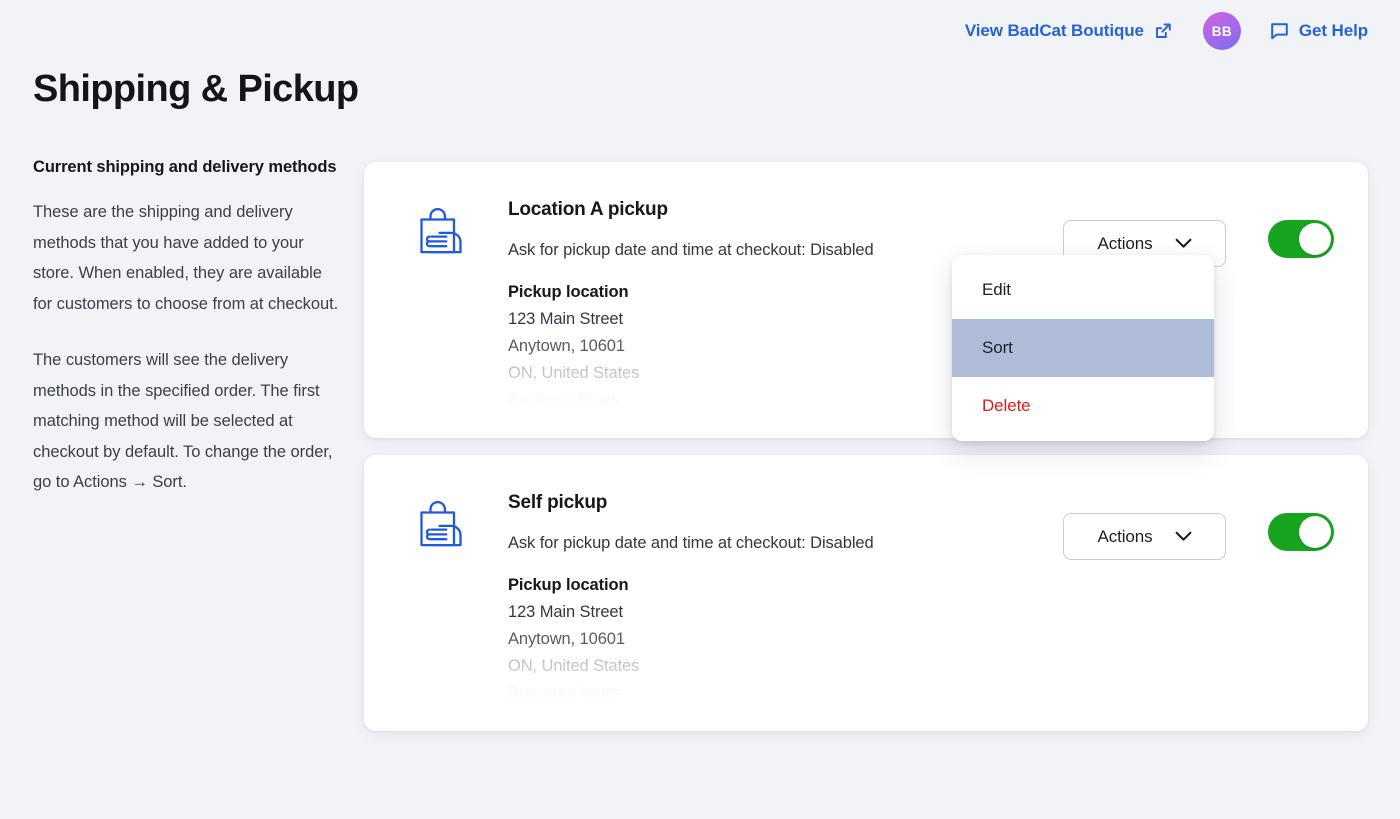  I want to click on address-line-2: Anytown, 10601, so click(566, 639).